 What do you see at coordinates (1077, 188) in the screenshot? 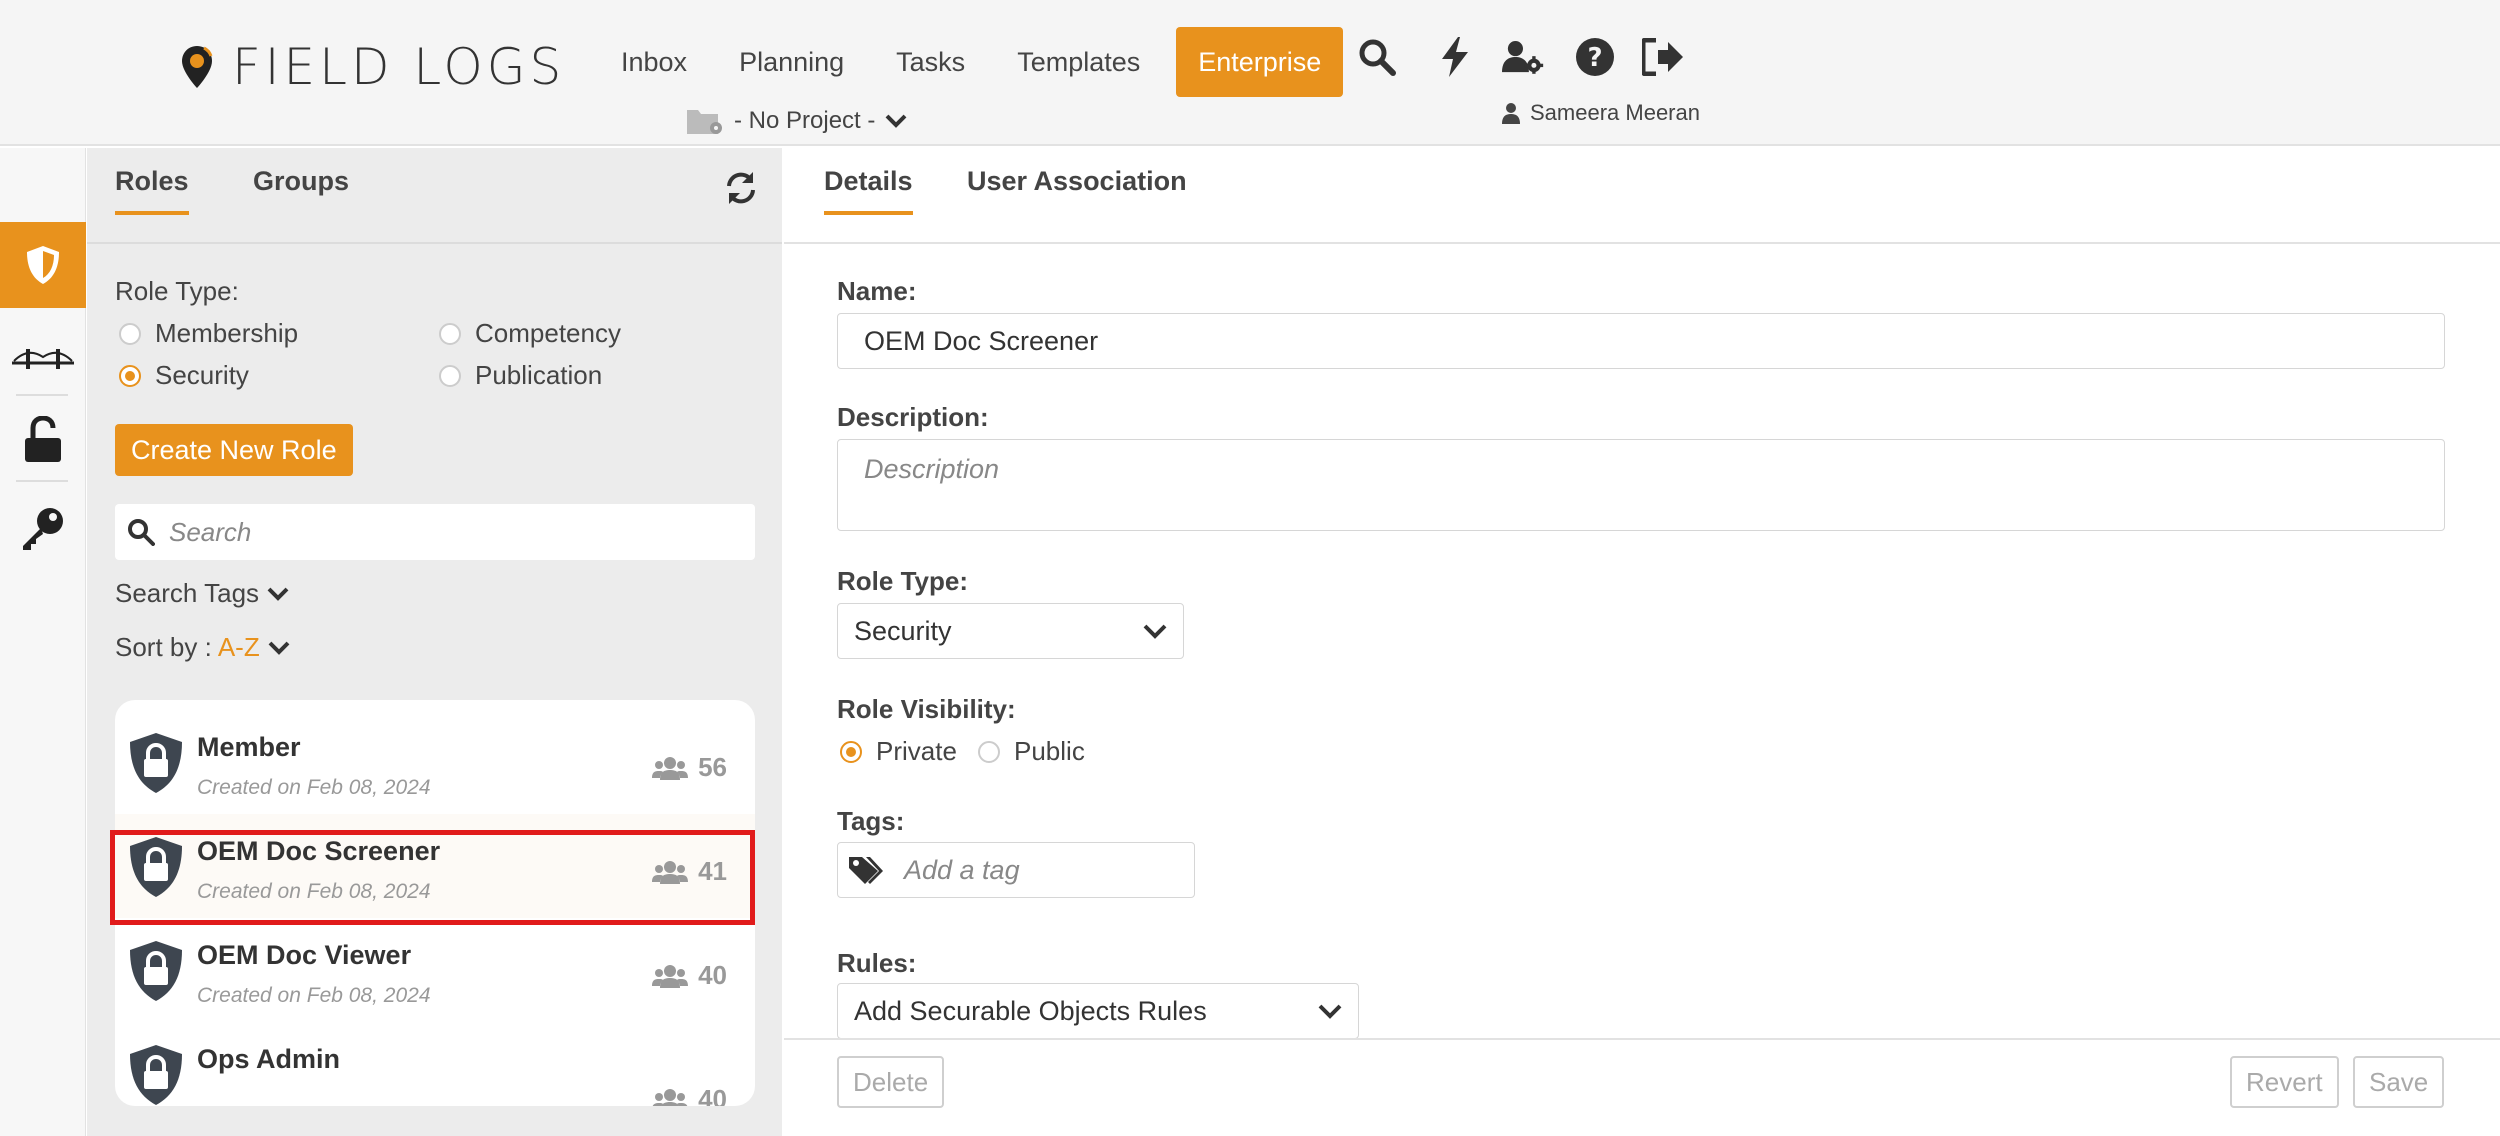
I see `tab-user-association: User Association` at bounding box center [1077, 188].